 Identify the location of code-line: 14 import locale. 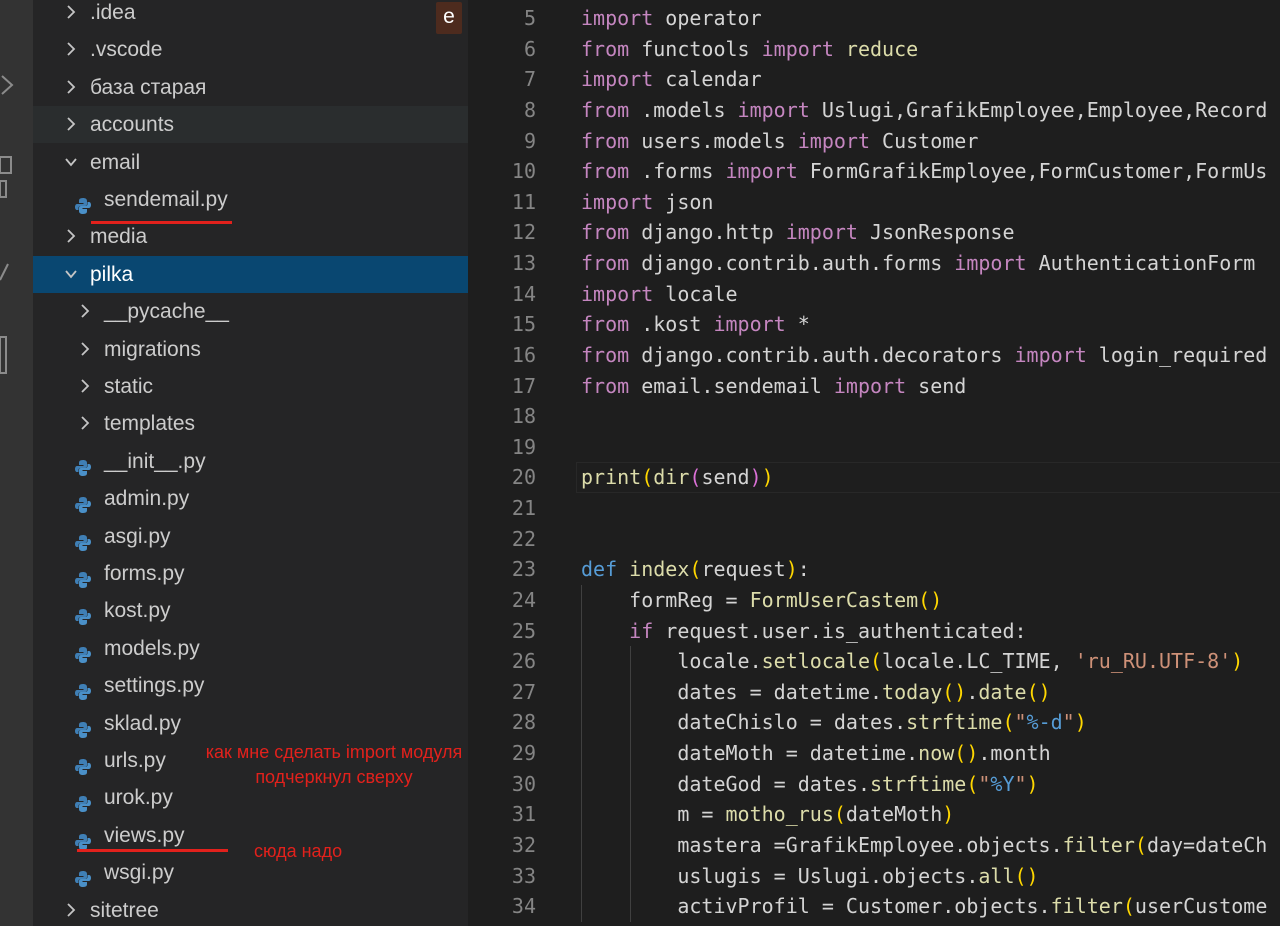
(874, 294).